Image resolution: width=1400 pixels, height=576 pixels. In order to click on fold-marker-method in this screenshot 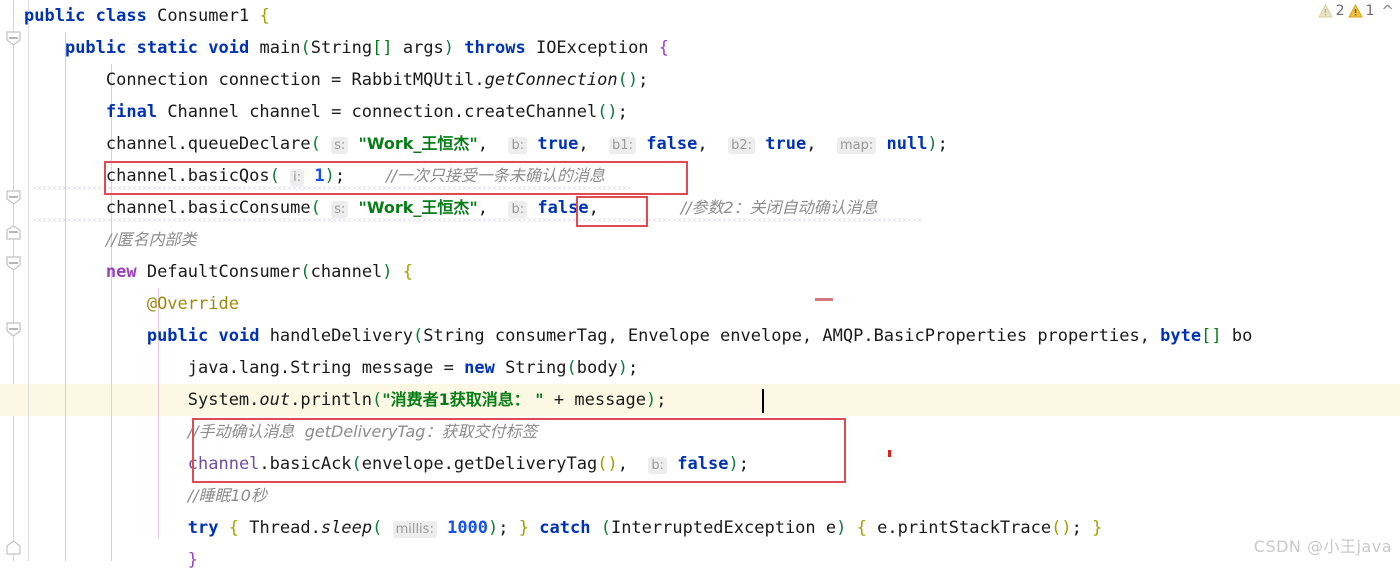, I will do `click(13, 263)`.